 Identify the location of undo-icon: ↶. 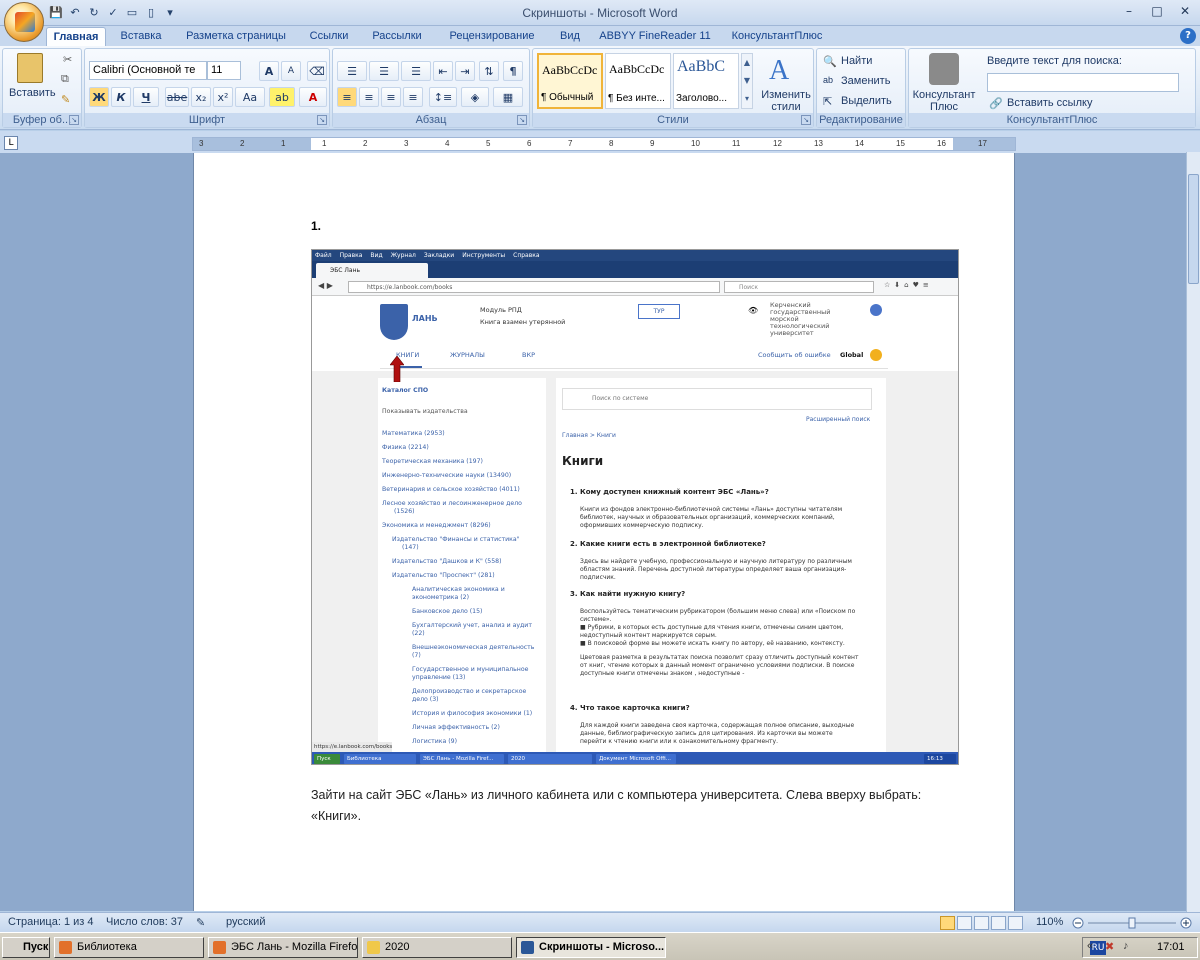
(75, 12).